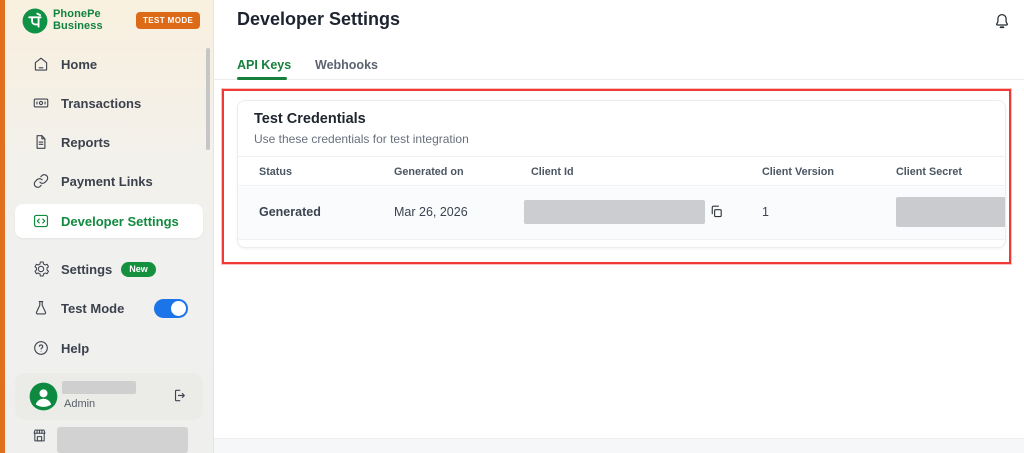 The image size is (1024, 453). Describe the element at coordinates (41, 103) in the screenshot. I see `banknote-icon` at that location.